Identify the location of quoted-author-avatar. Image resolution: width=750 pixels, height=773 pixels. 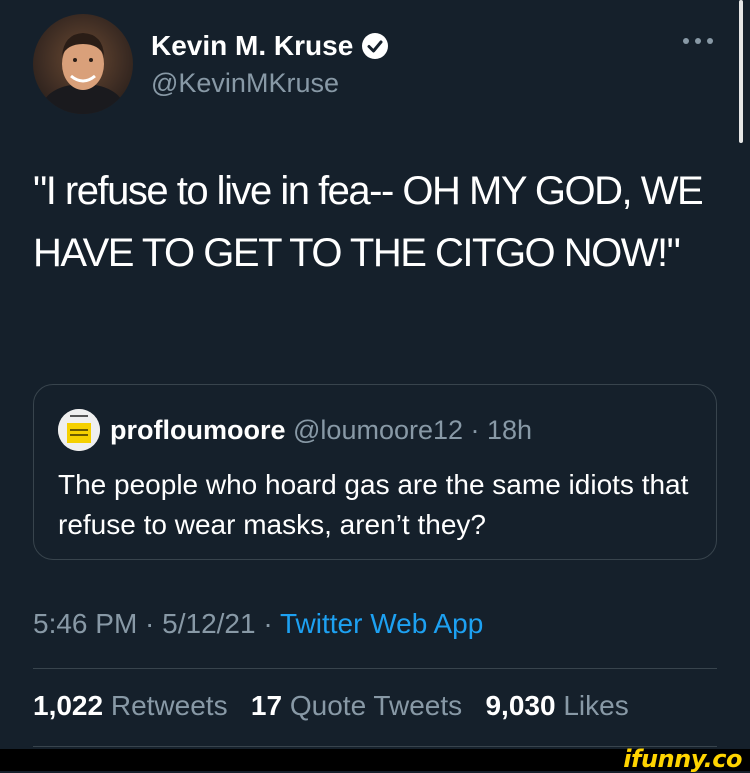
(79, 430).